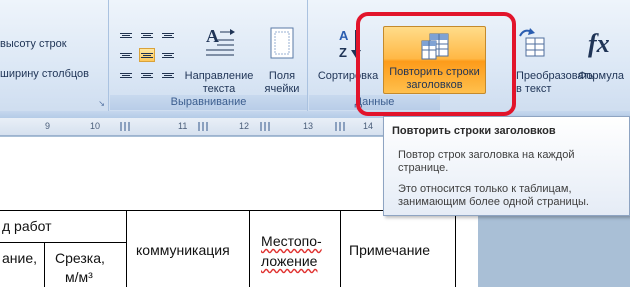 The height and width of the screenshot is (287, 630). What do you see at coordinates (485, 189) in the screenshot?
I see `tooltip-line: Это относится только к таблицам,` at bounding box center [485, 189].